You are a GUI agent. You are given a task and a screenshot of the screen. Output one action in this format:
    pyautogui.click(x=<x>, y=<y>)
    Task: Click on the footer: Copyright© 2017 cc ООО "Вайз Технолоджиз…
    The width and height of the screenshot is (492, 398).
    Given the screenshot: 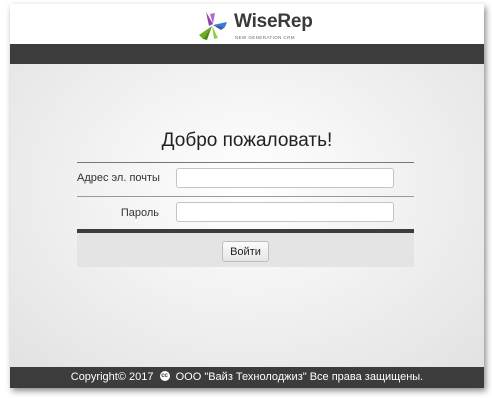 What is the action you would take?
    pyautogui.click(x=247, y=377)
    